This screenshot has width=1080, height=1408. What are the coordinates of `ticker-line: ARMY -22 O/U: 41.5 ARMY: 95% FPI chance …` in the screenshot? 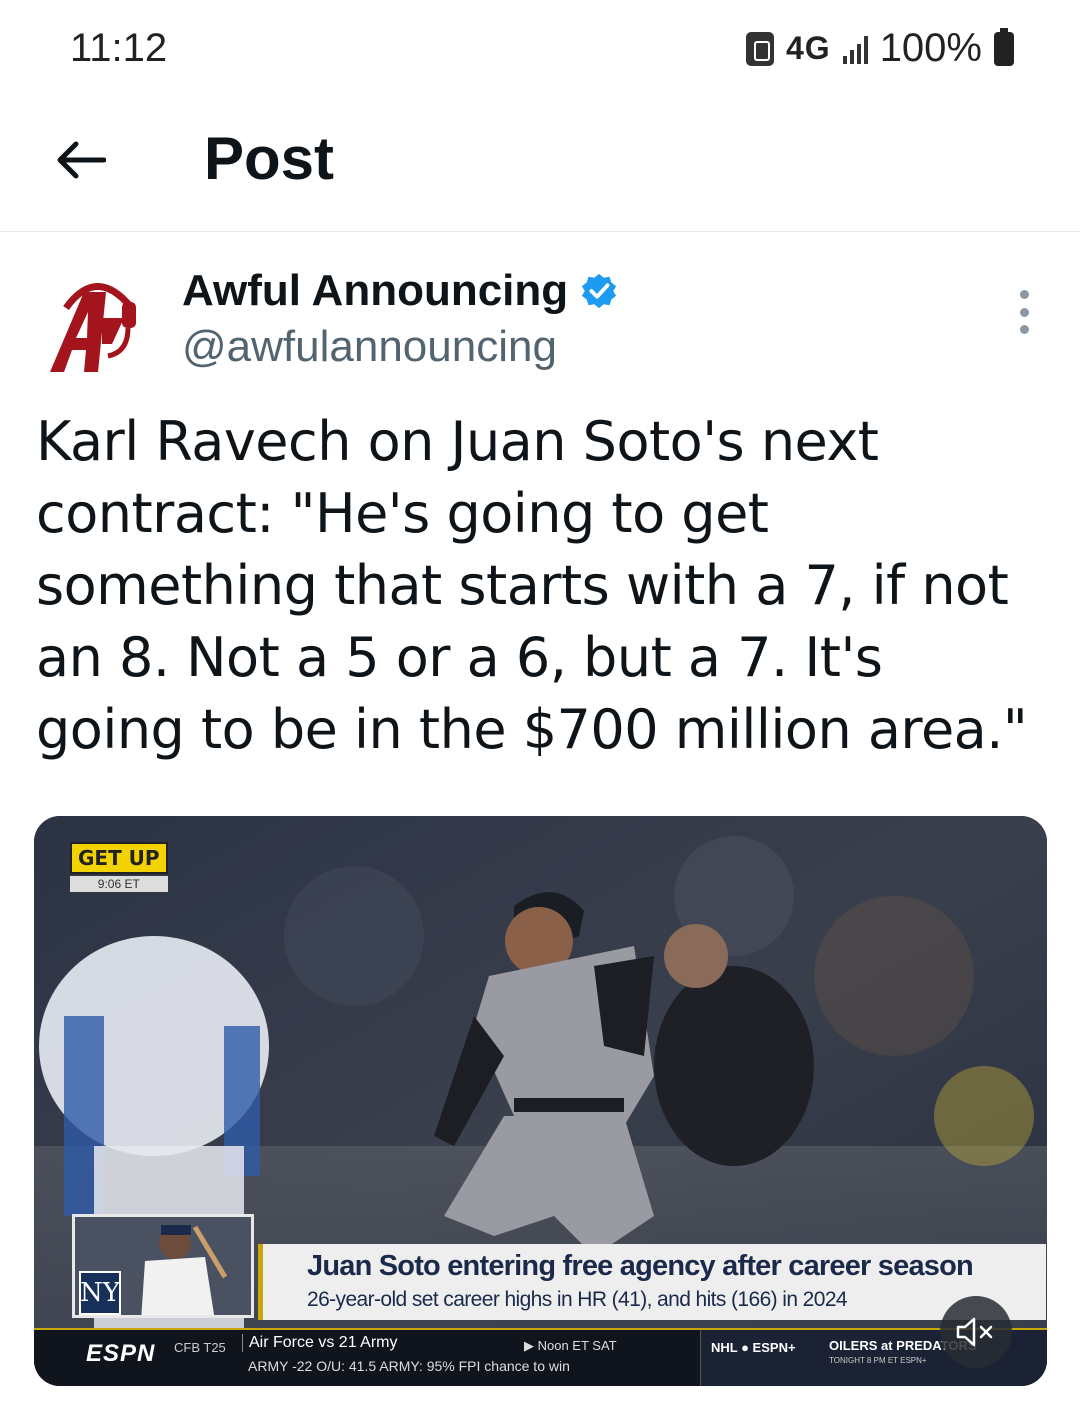 It's located at (409, 1366).